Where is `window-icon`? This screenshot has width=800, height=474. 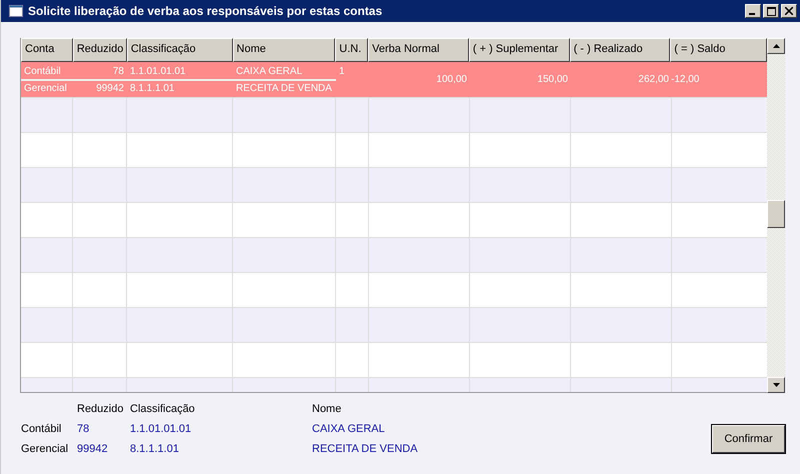 window-icon is located at coordinates (16, 11).